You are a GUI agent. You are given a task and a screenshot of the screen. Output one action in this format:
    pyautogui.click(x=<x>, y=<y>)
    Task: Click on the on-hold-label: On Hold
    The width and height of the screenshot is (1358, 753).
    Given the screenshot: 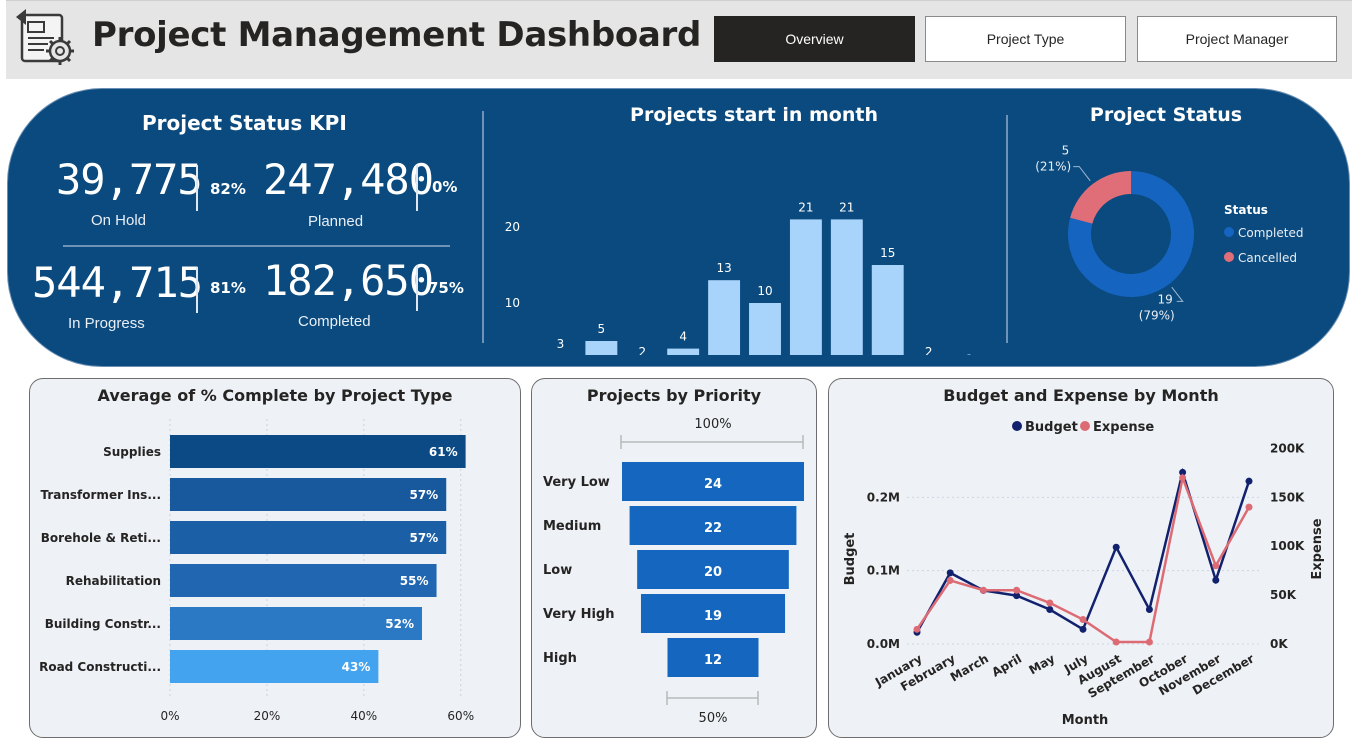 What is the action you would take?
    pyautogui.click(x=119, y=220)
    